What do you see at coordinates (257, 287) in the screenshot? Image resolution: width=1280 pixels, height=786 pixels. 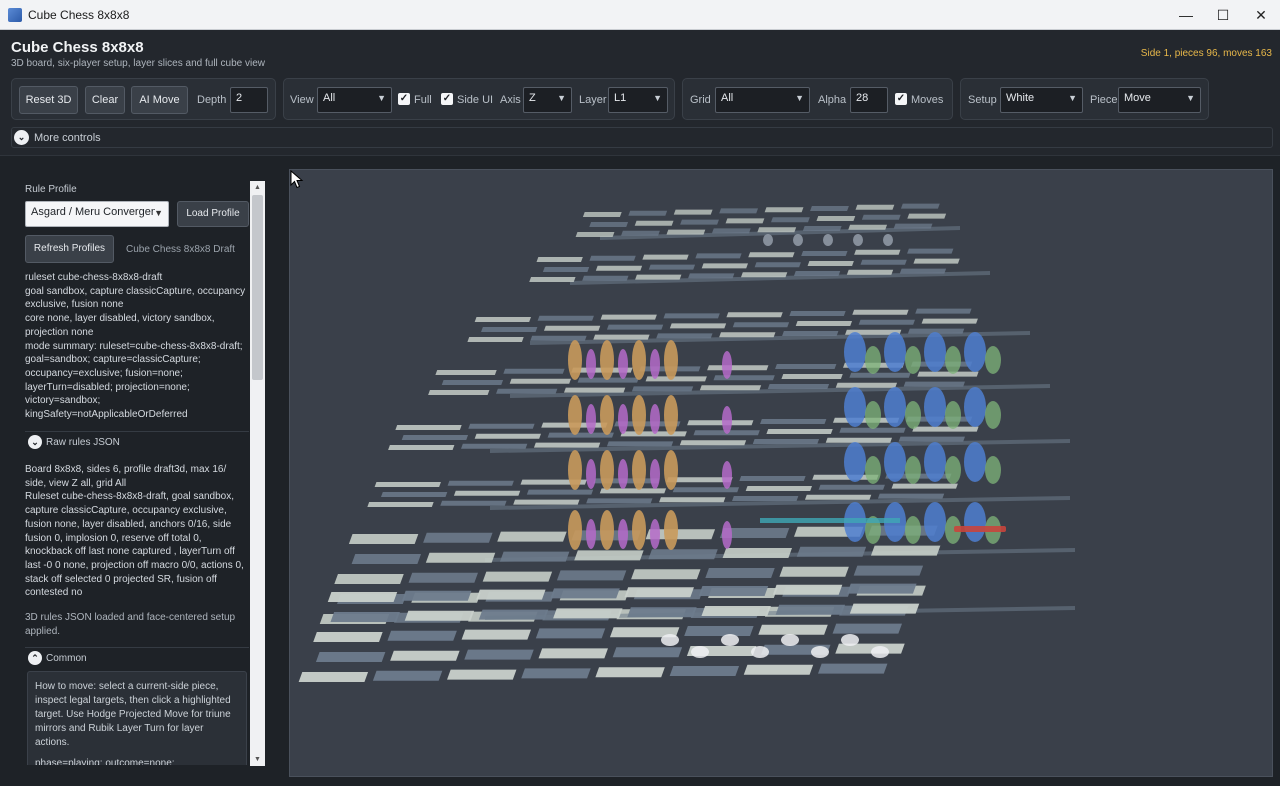 I see `scrollbar-thumb` at bounding box center [257, 287].